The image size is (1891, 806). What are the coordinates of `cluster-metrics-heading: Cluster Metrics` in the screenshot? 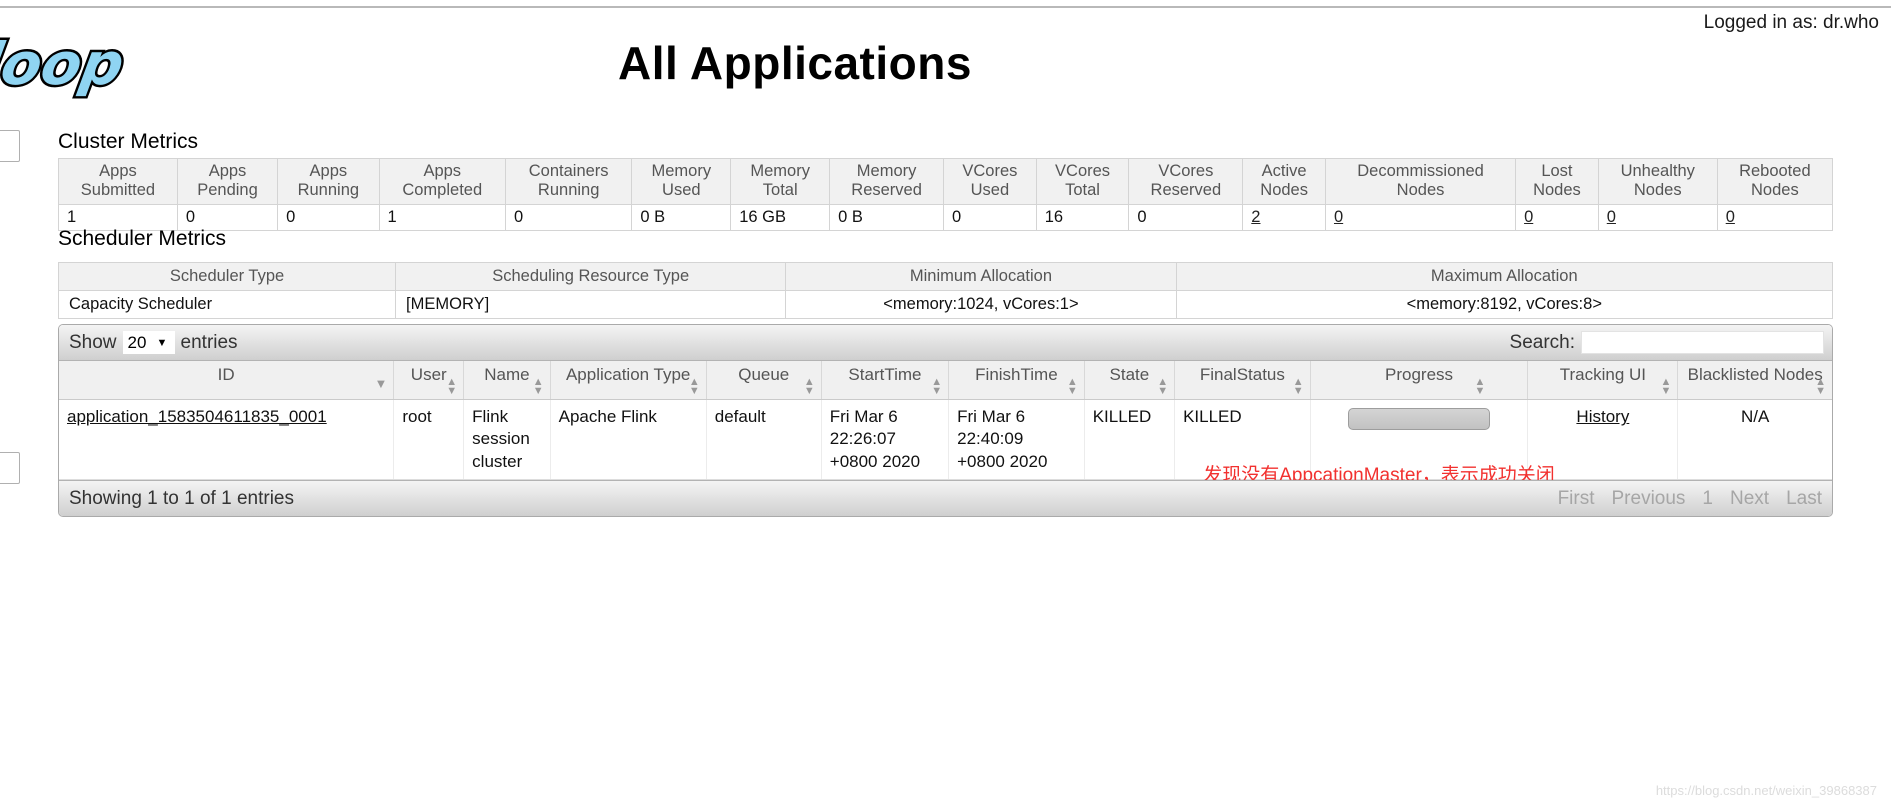 It's located at (128, 141).